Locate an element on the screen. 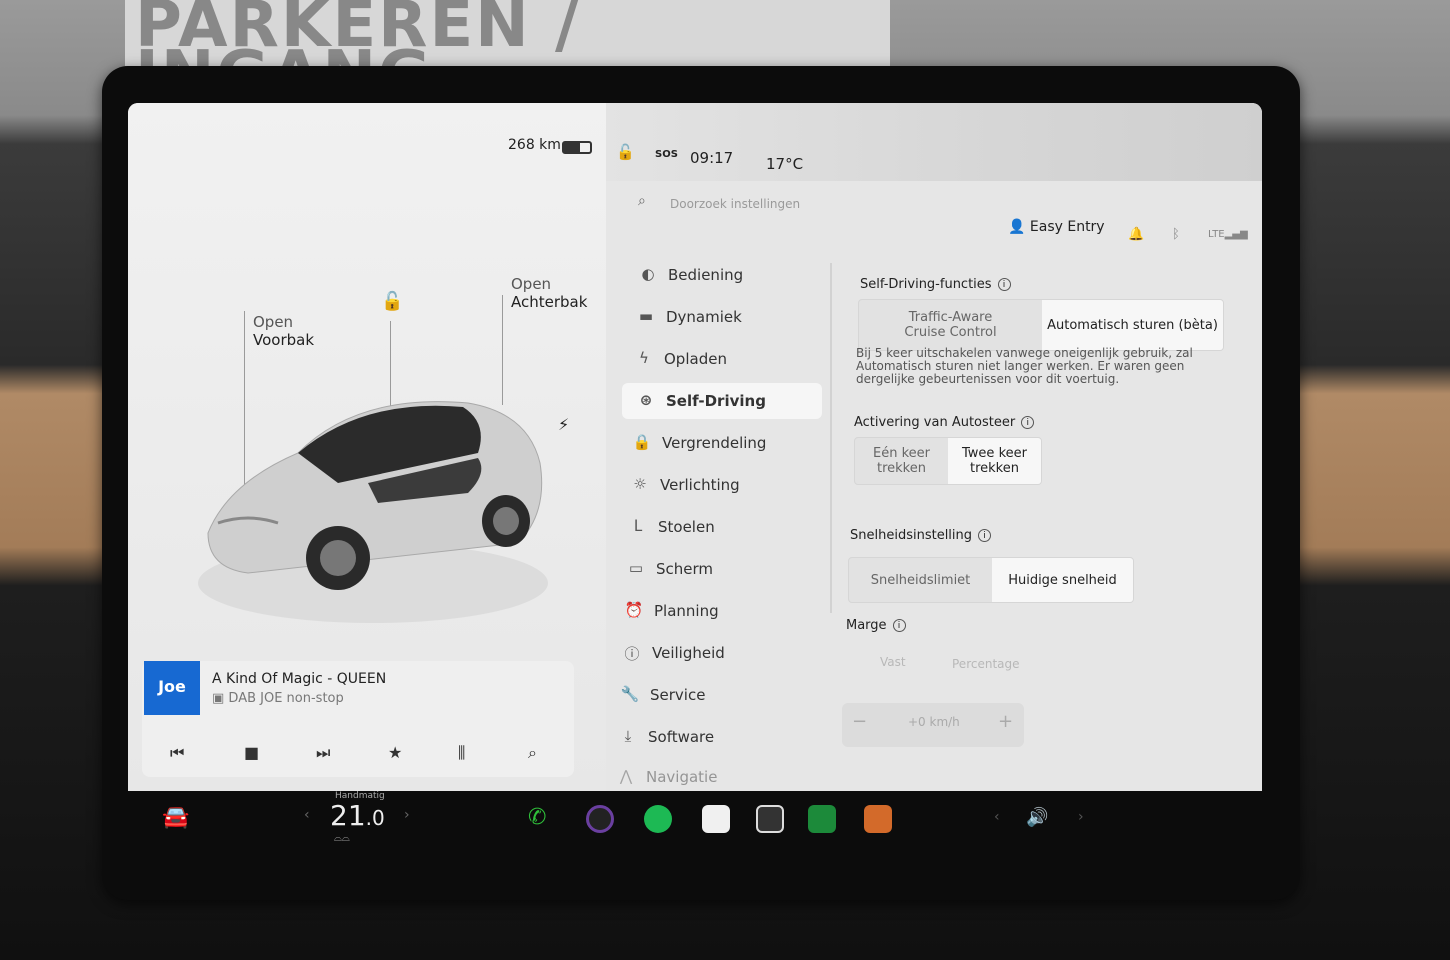 The height and width of the screenshot is (960, 1450). bell-icon: 🔔 is located at coordinates (1136, 234).